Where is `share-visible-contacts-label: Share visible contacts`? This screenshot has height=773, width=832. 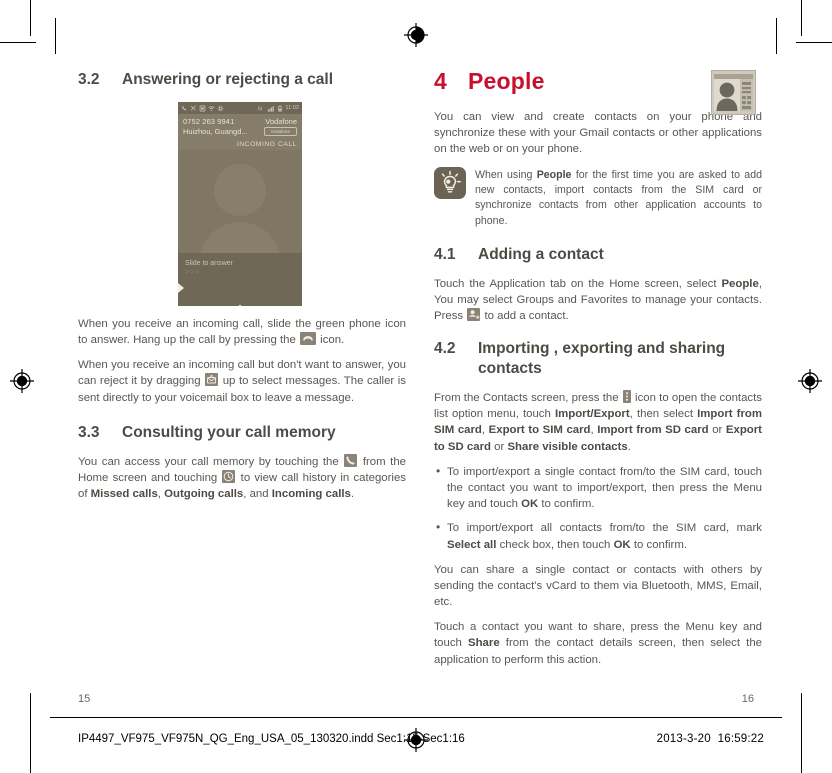
share-visible-contacts-label: Share visible contacts is located at coordinates (567, 446).